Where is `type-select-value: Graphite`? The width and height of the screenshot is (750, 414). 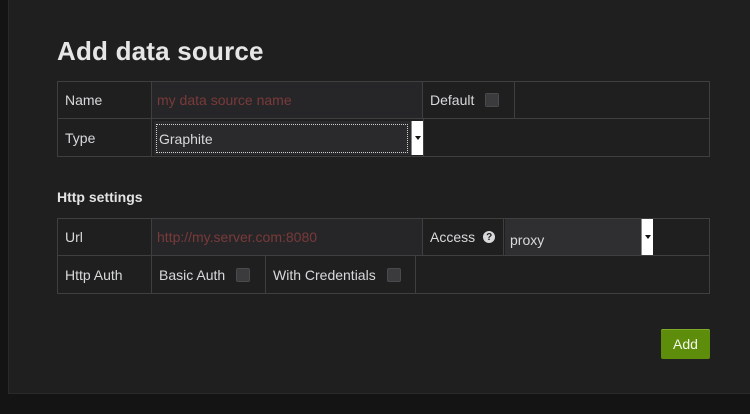
type-select-value: Graphite is located at coordinates (186, 139).